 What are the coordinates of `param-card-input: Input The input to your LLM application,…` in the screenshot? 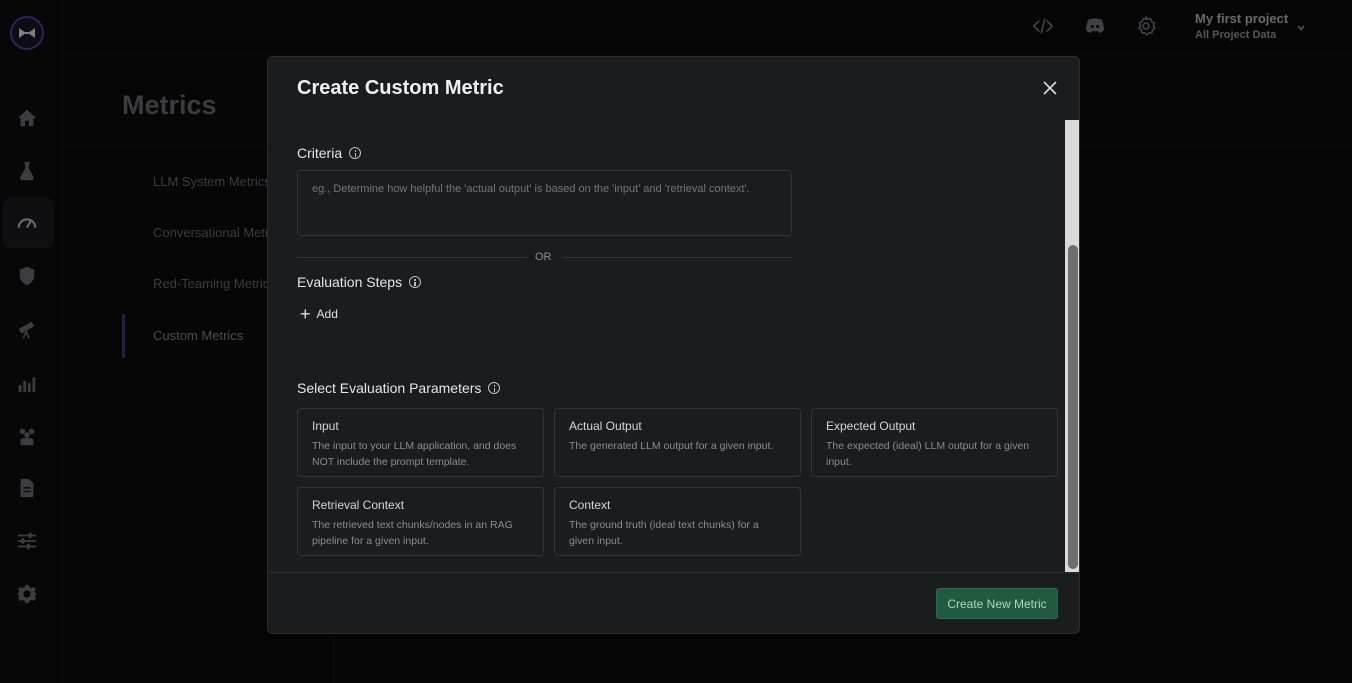 It's located at (420, 442).